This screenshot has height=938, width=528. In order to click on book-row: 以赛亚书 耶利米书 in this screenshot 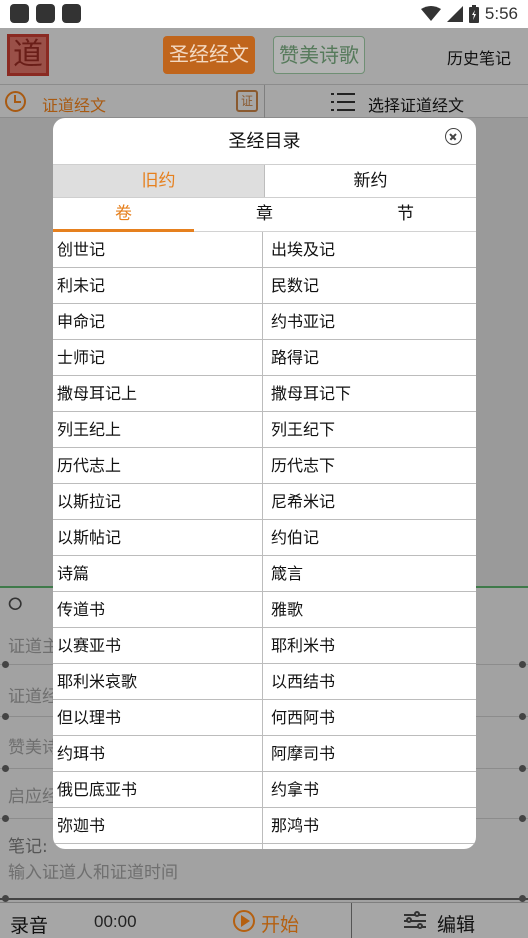, I will do `click(264, 646)`.